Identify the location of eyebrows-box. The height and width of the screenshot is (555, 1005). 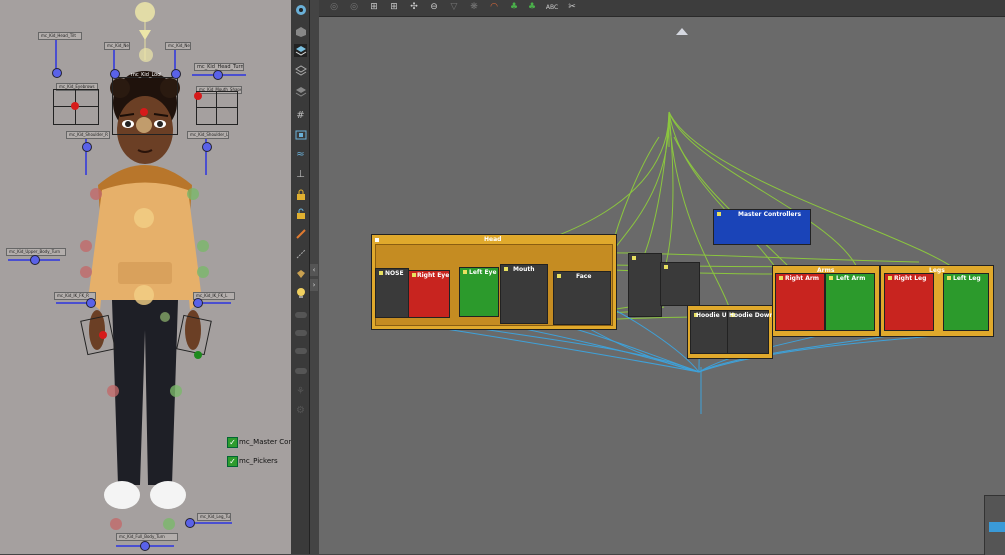
(76, 107).